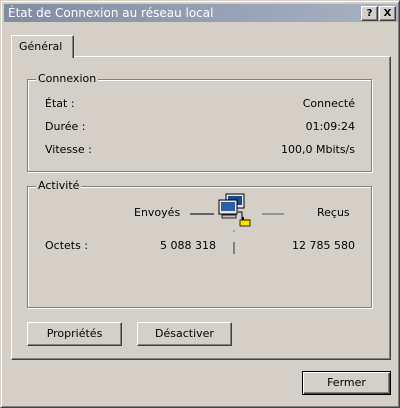 The width and height of the screenshot is (400, 408). Describe the element at coordinates (346, 383) in the screenshot. I see `close-button: Fermer` at that location.